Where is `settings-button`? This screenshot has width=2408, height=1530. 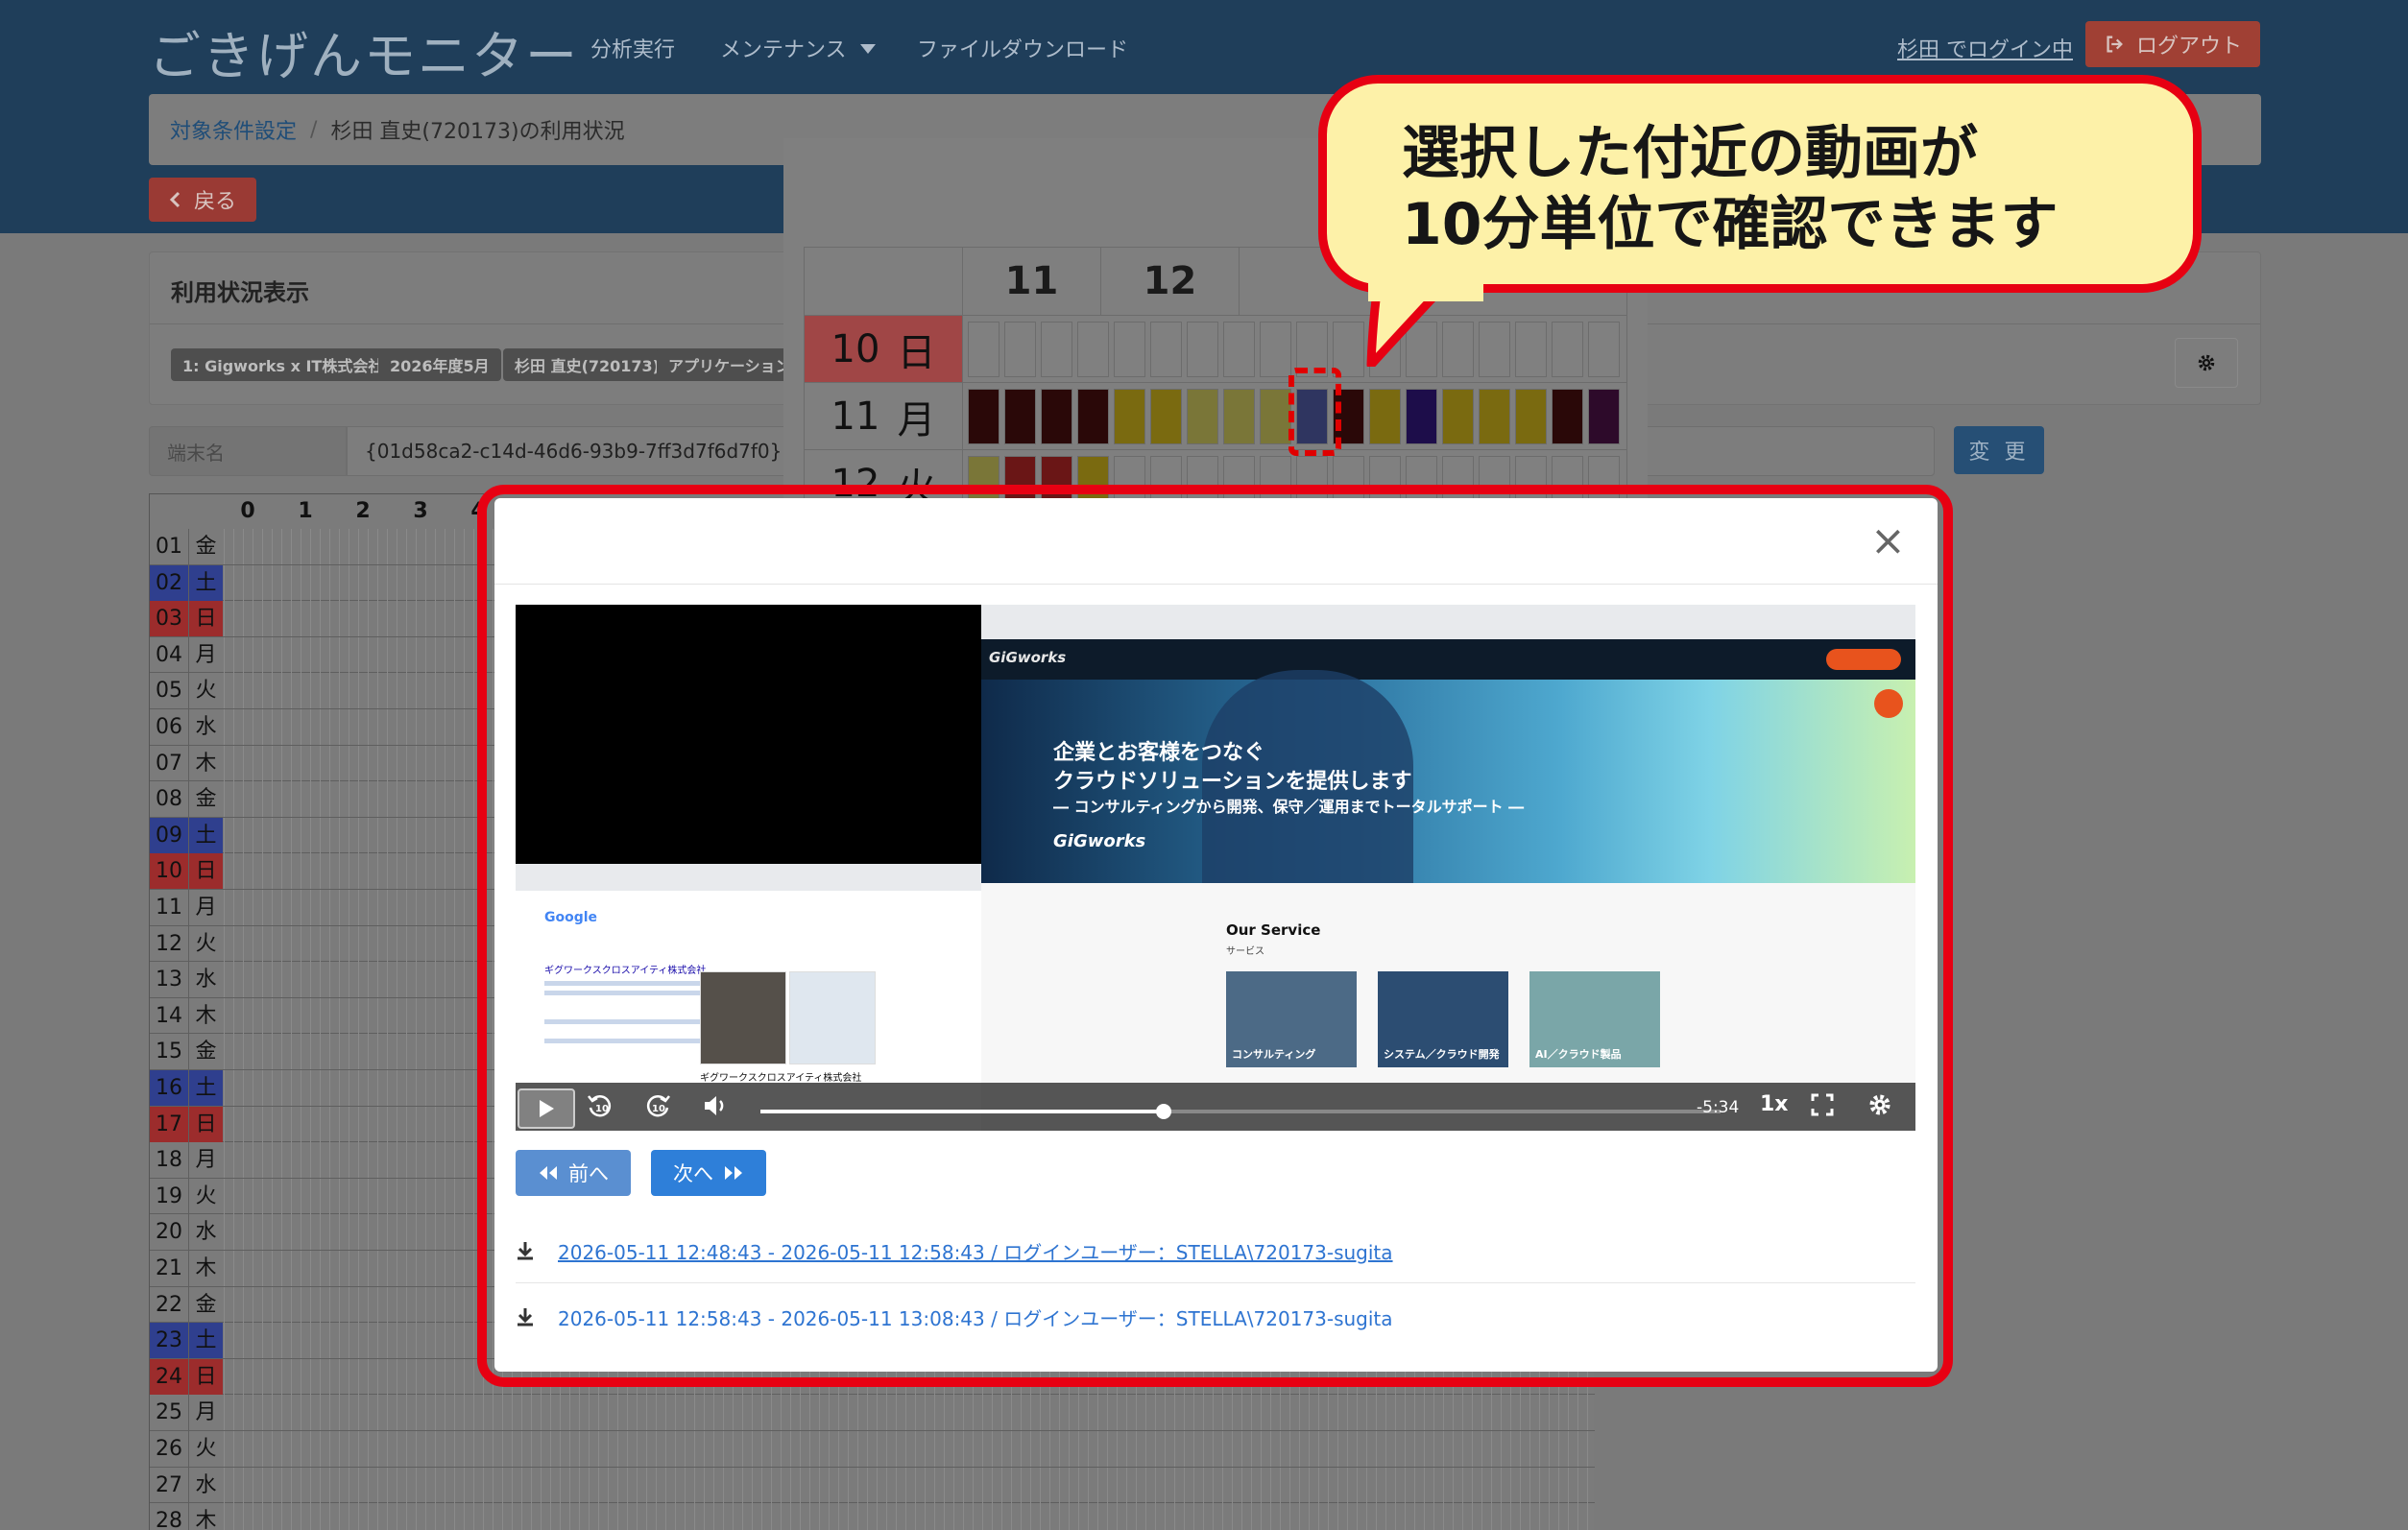
settings-button is located at coordinates (2206, 363).